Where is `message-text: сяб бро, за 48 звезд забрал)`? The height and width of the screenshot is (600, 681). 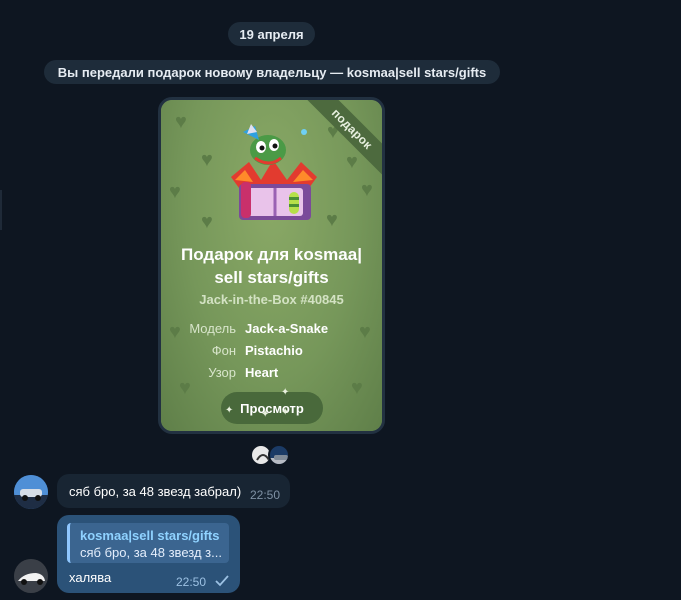 message-text: сяб бро, за 48 звезд забрал) is located at coordinates (155, 491).